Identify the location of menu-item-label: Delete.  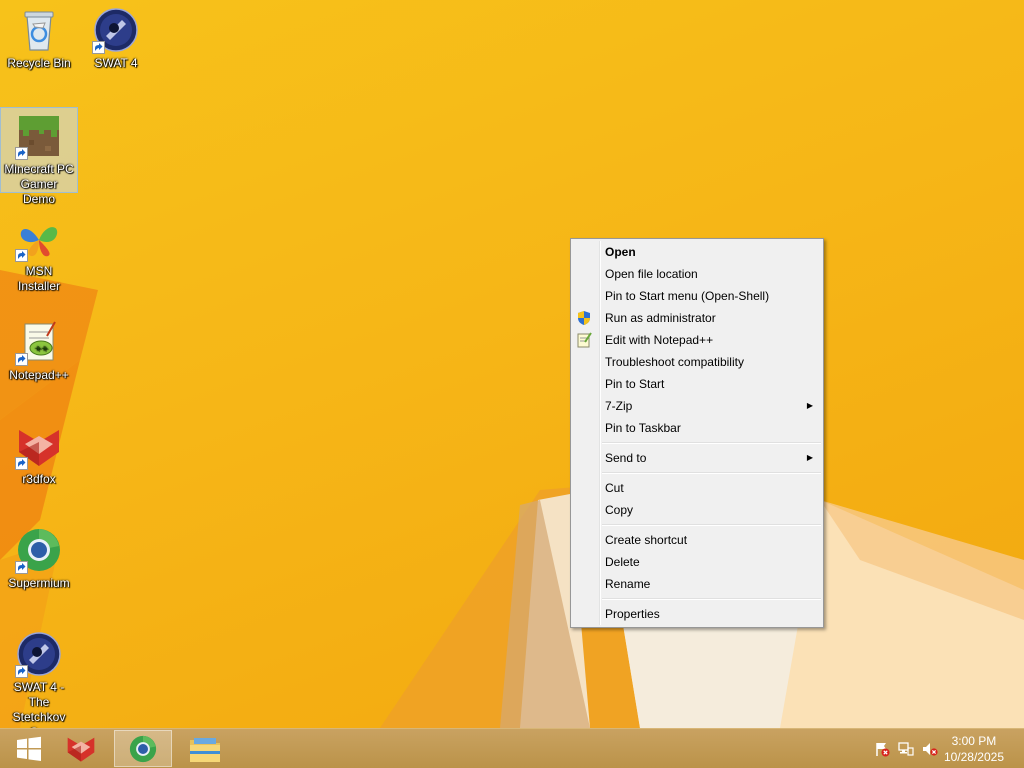
(622, 562).